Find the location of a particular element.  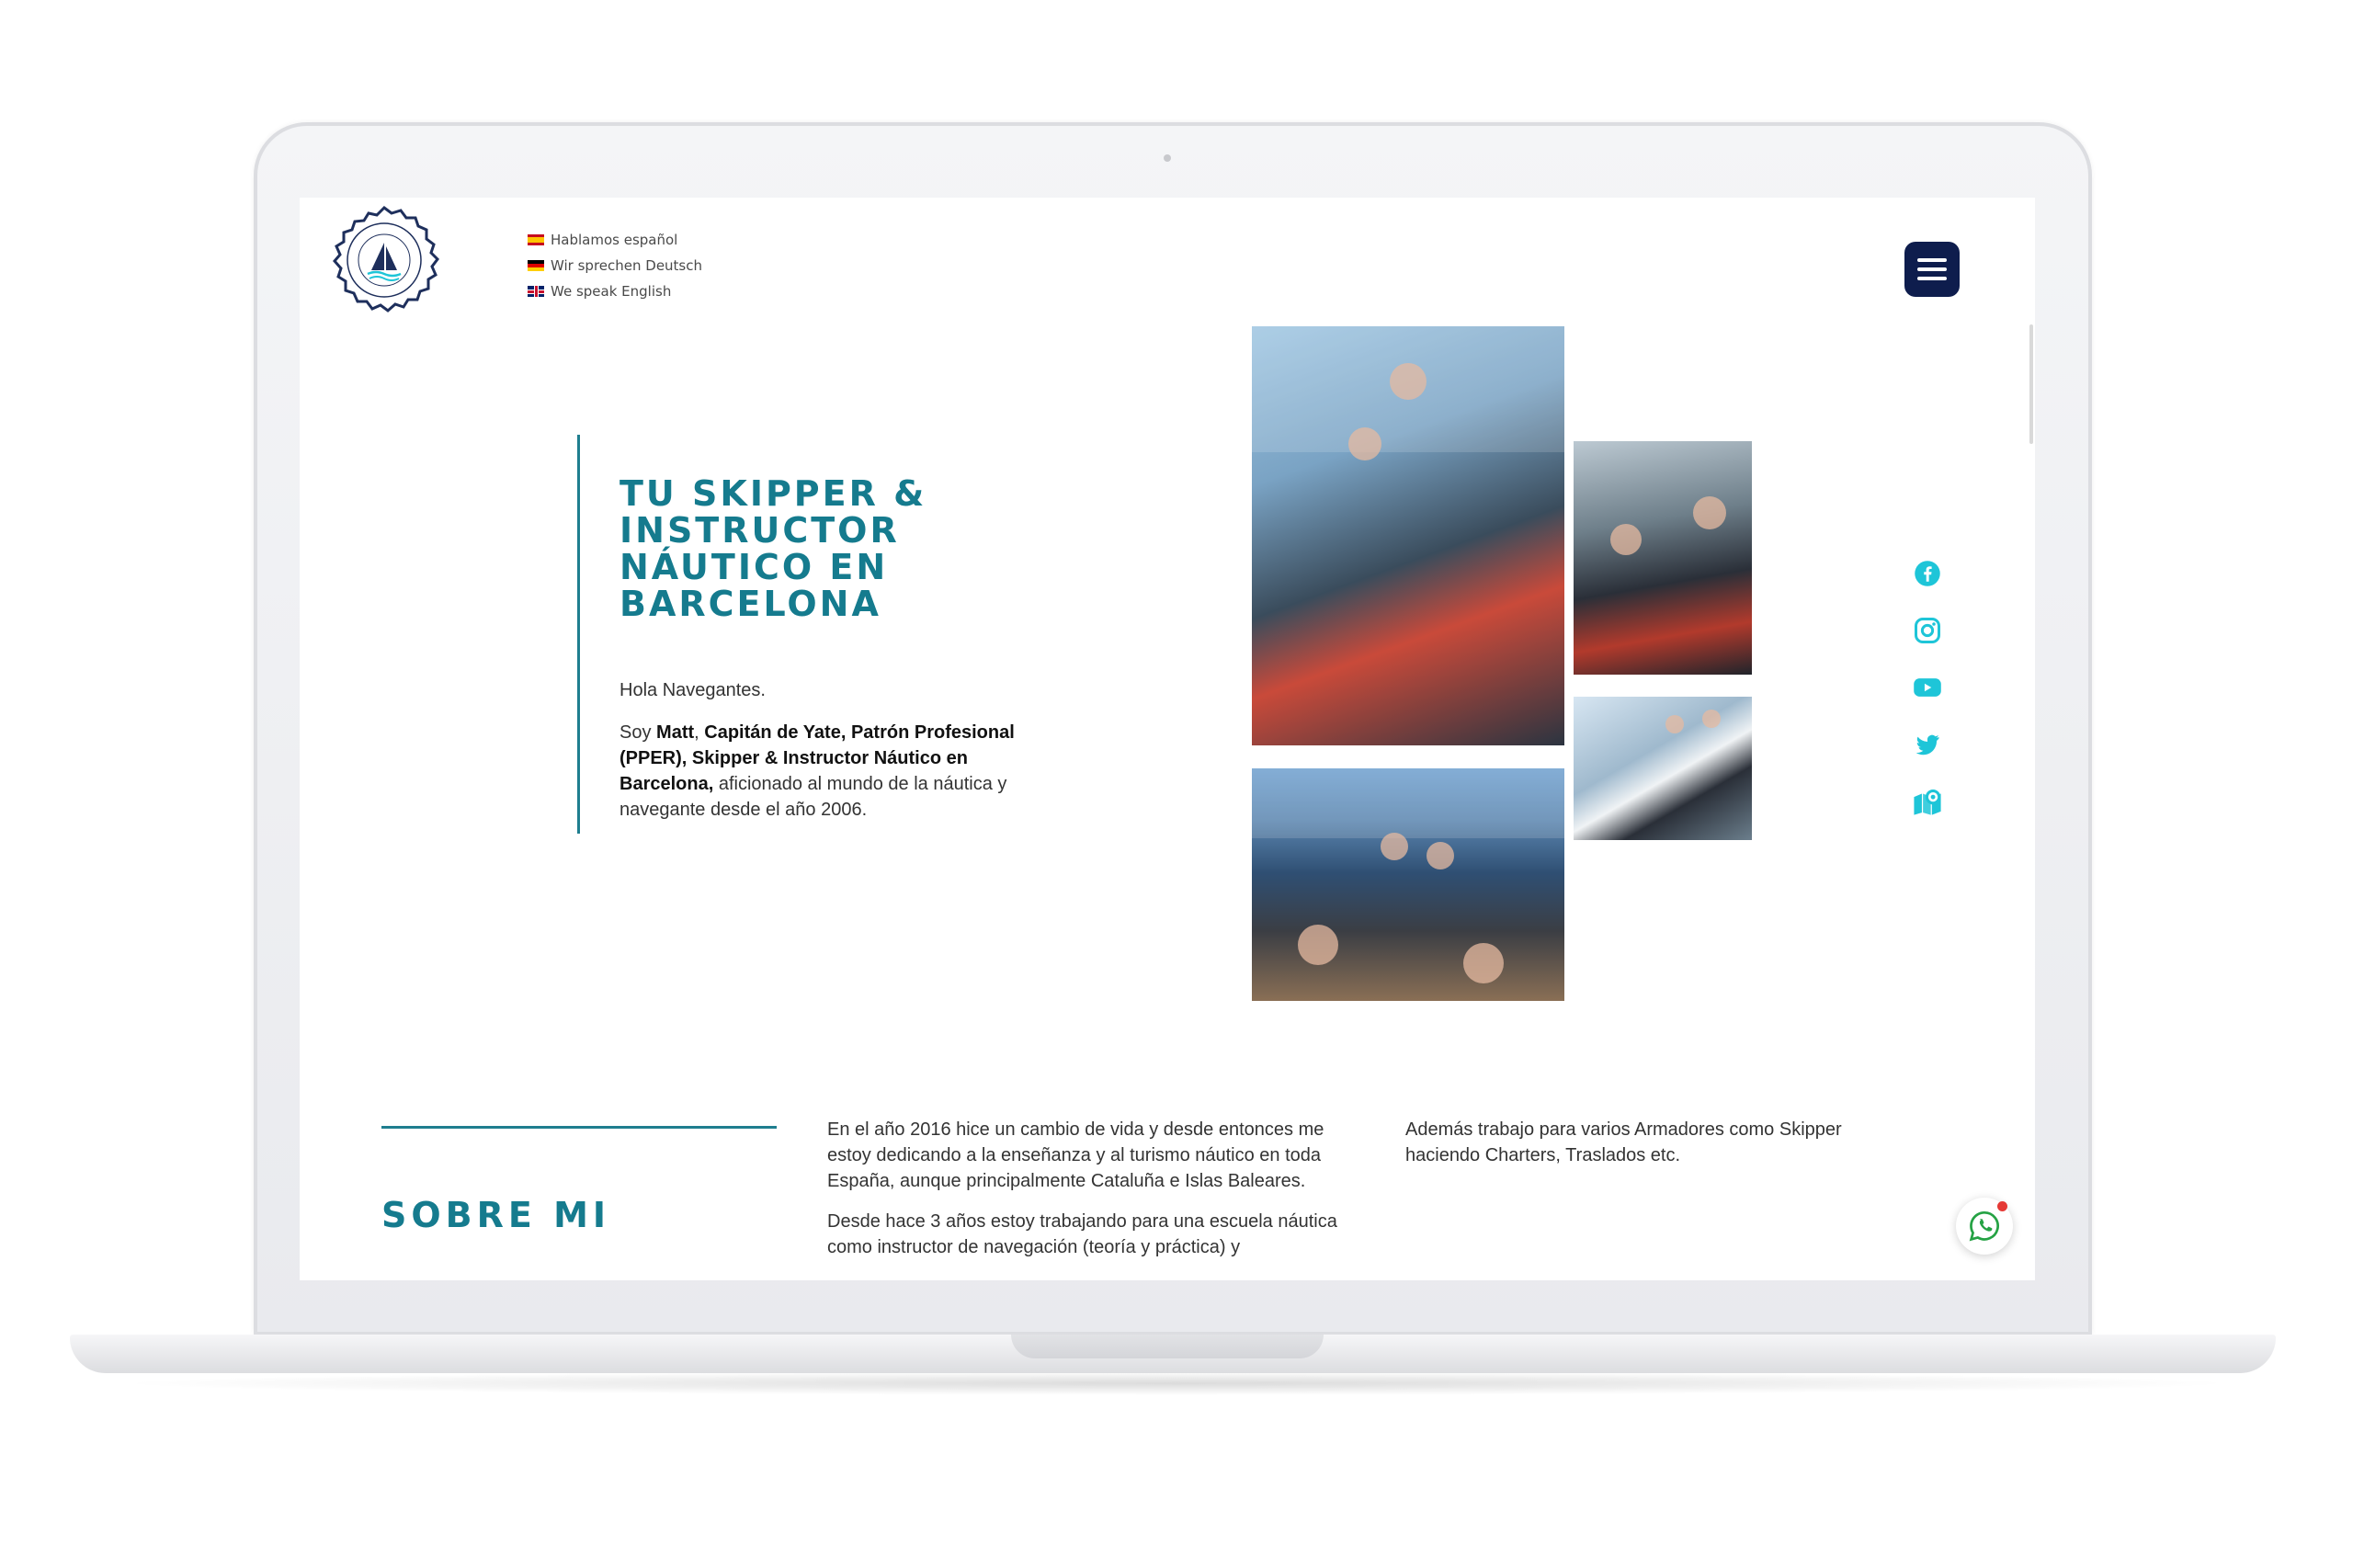

laptop-notch is located at coordinates (1167, 1346).